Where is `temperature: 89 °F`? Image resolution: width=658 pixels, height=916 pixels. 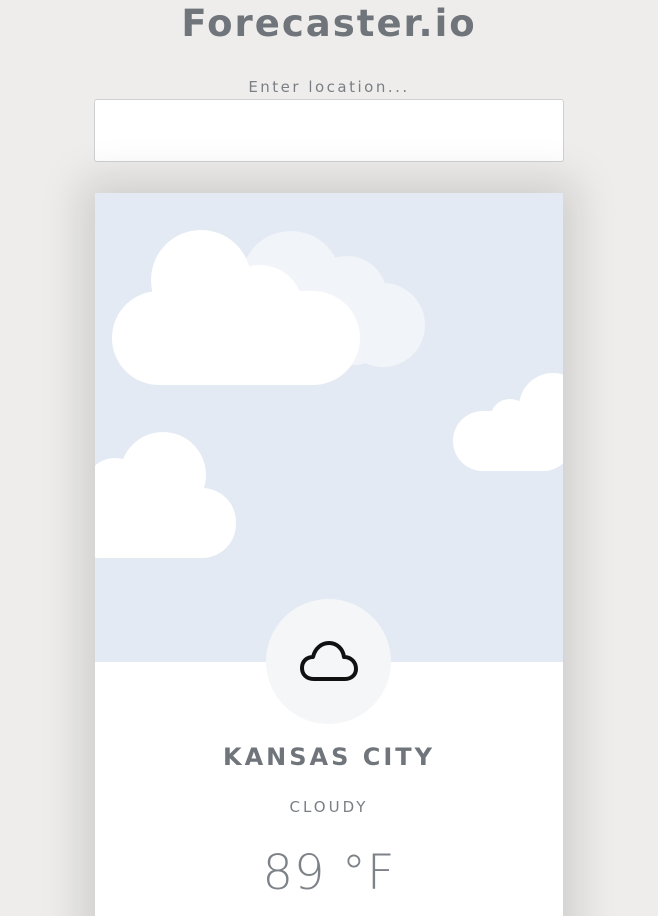
temperature: 89 °F is located at coordinates (329, 873).